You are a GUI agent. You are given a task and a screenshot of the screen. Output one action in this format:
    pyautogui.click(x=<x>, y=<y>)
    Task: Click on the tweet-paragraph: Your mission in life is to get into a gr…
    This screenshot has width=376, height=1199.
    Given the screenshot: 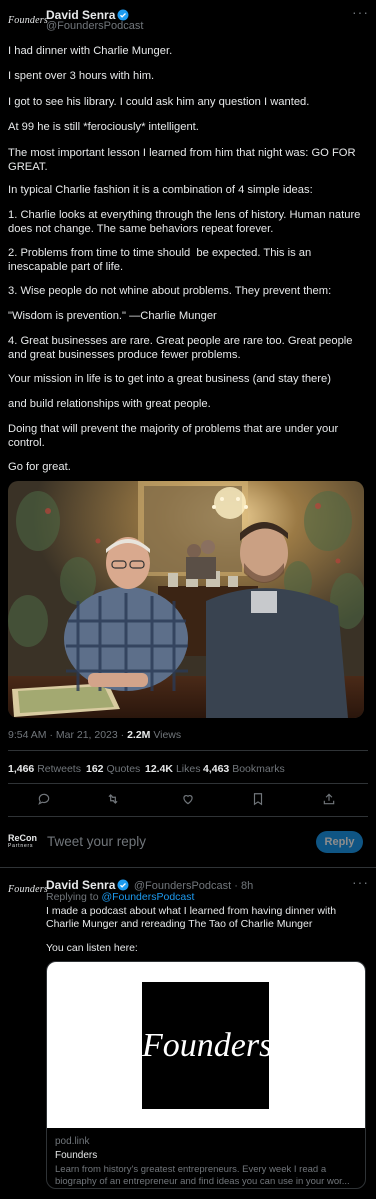 What is the action you would take?
    pyautogui.click(x=169, y=379)
    